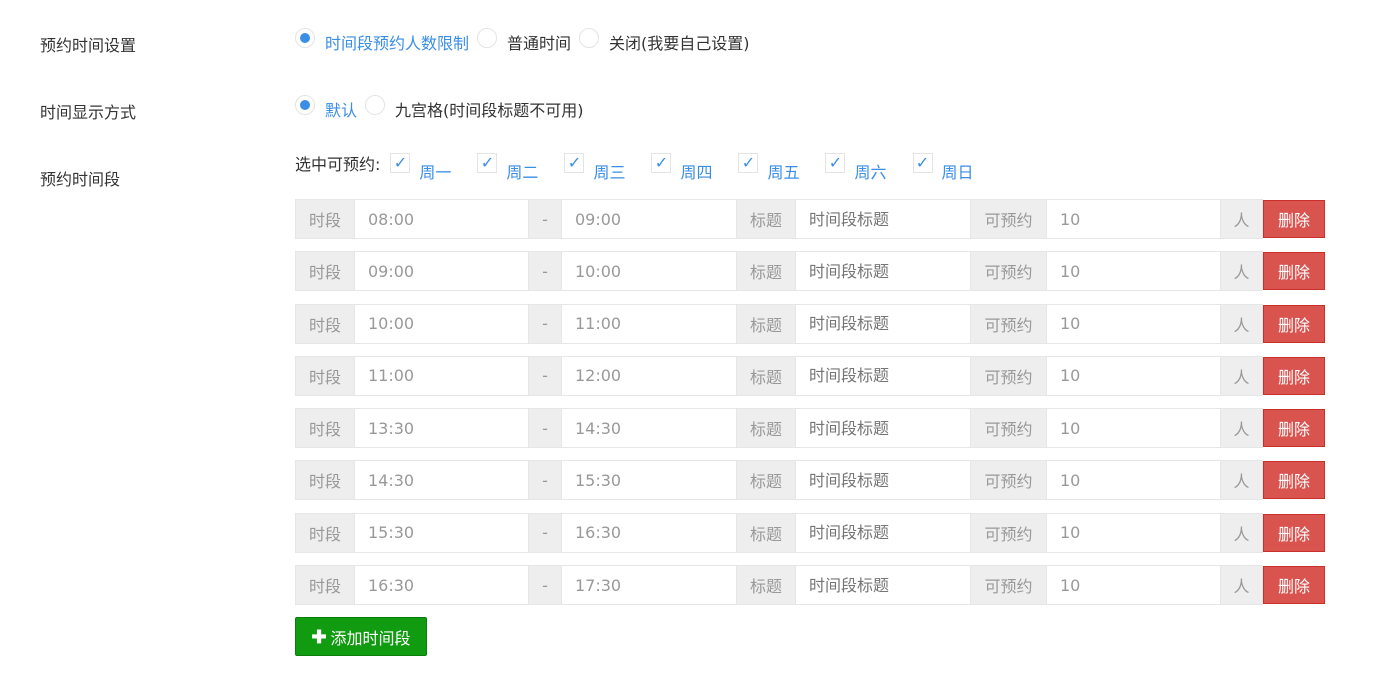  I want to click on weekday-fri: ✓ 周五, so click(768, 167).